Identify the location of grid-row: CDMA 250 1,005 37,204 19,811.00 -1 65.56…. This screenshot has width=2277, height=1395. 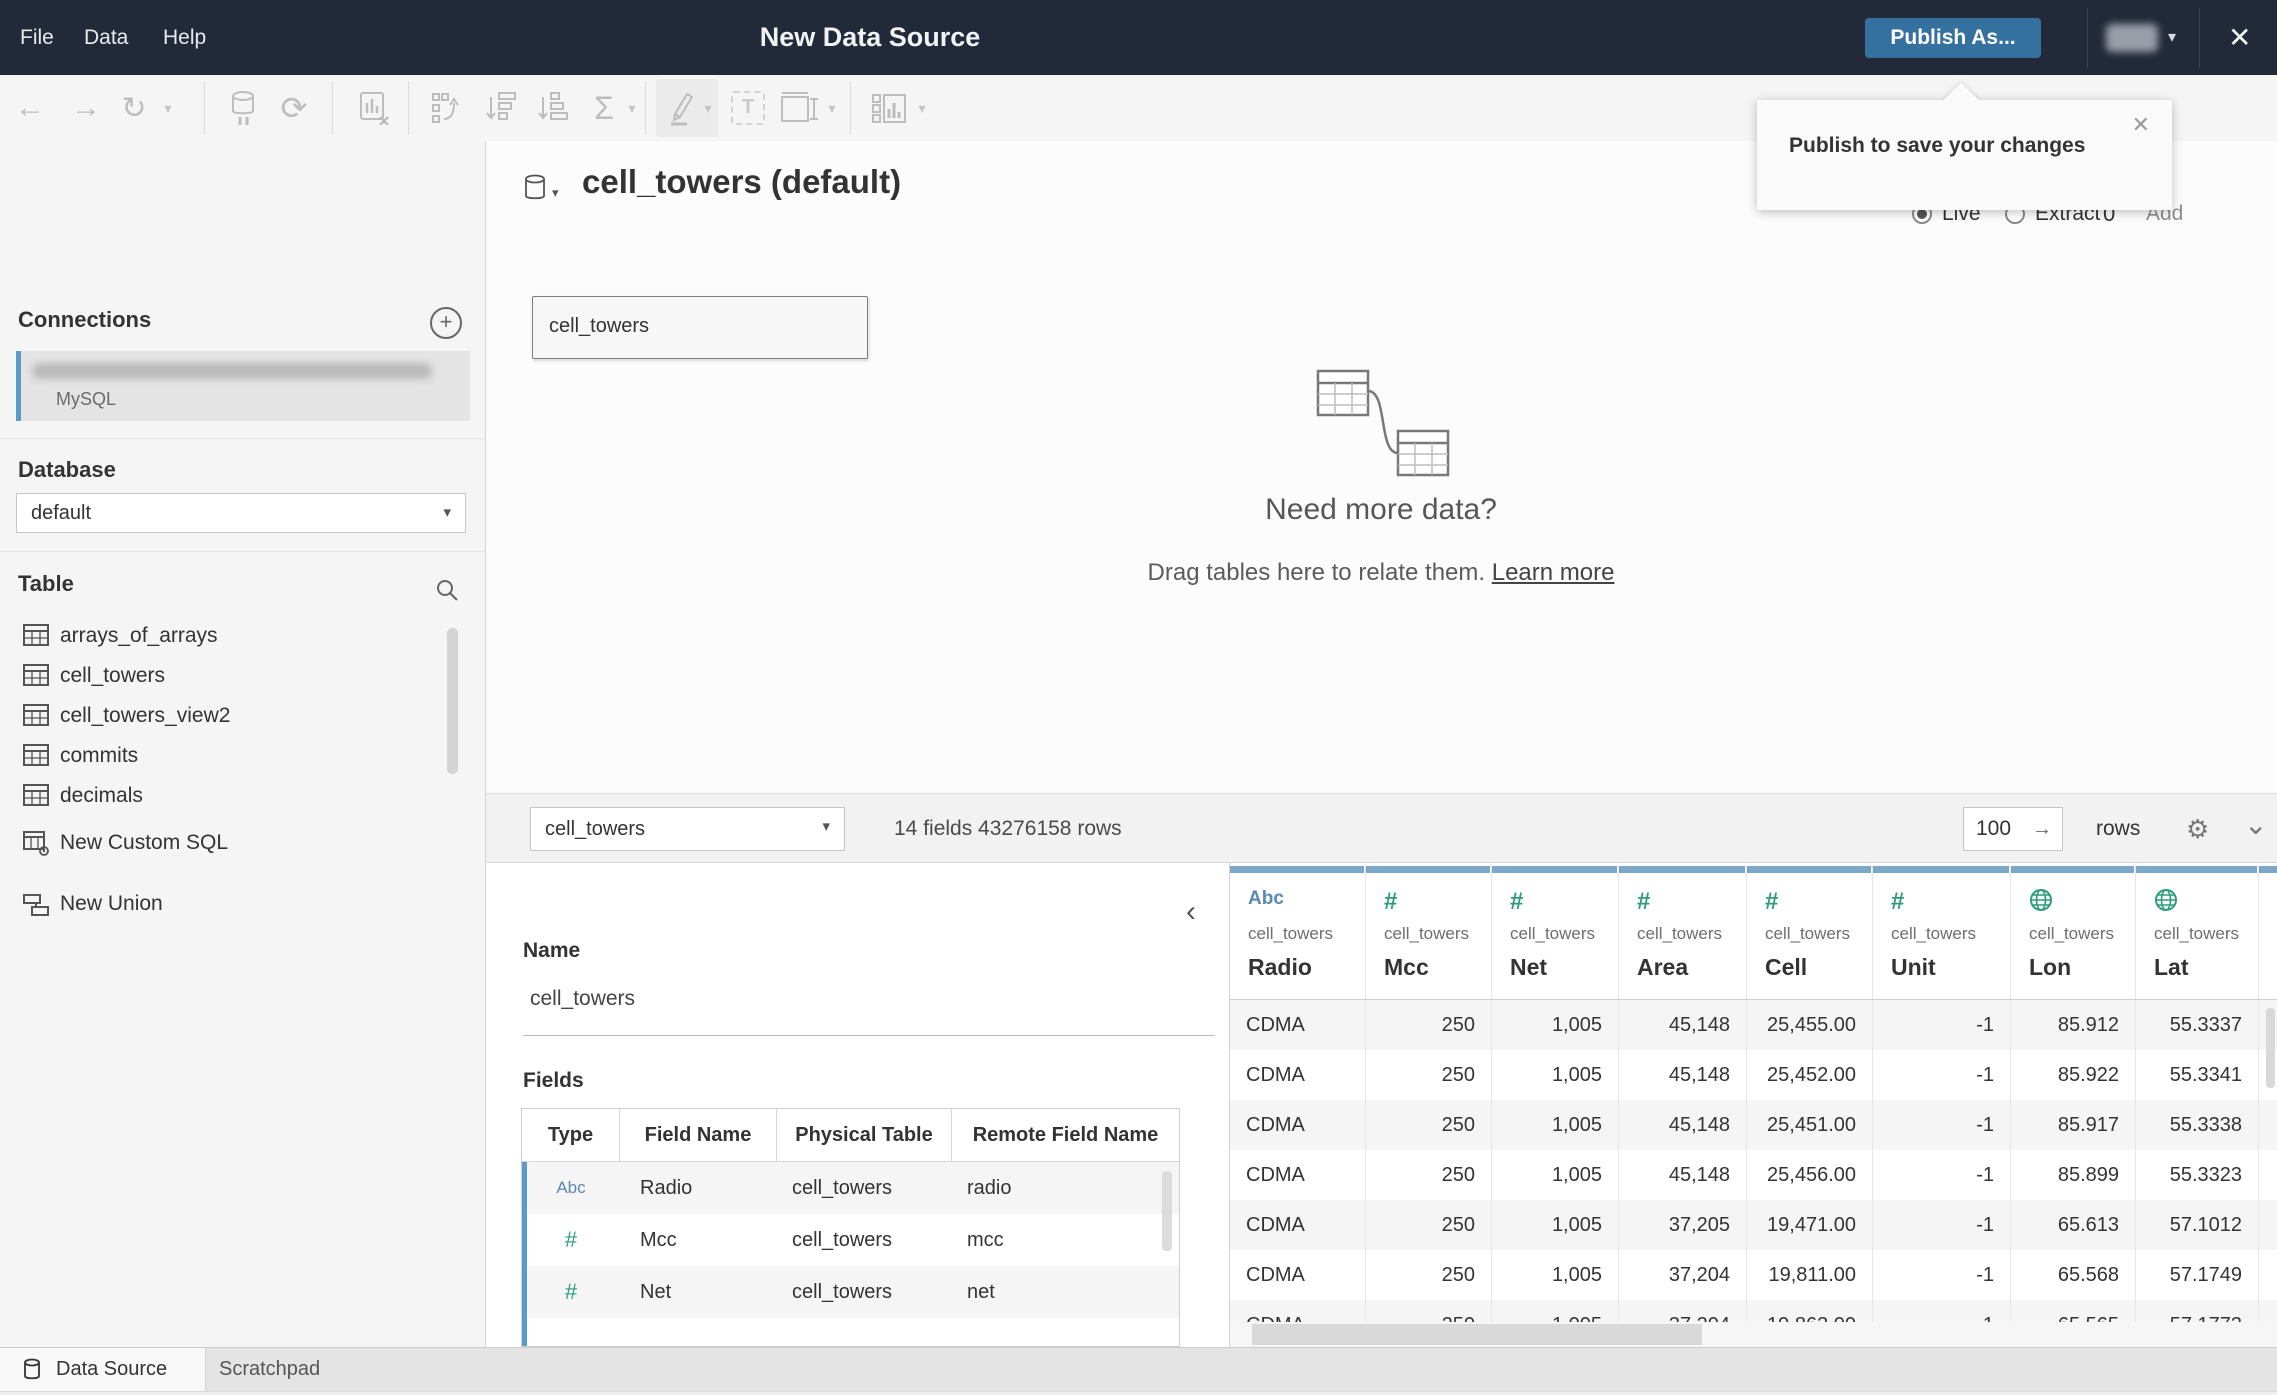
(1753, 1275).